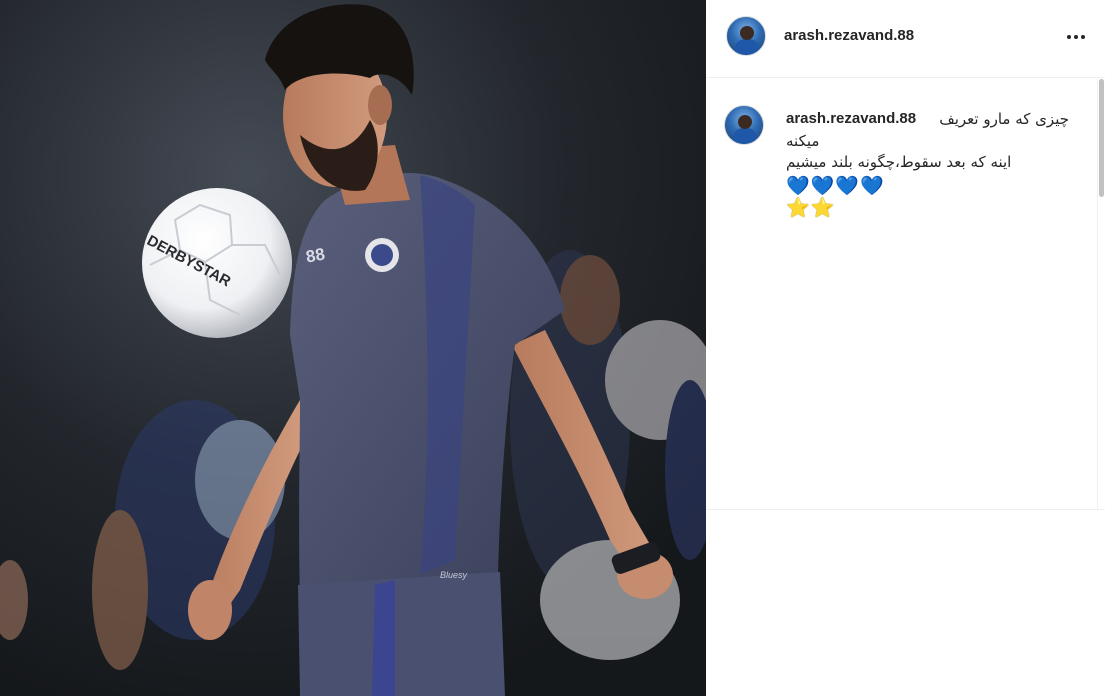 This screenshot has height=696, width=1105. I want to click on post-header: arash.rezavand.88, so click(905, 39).